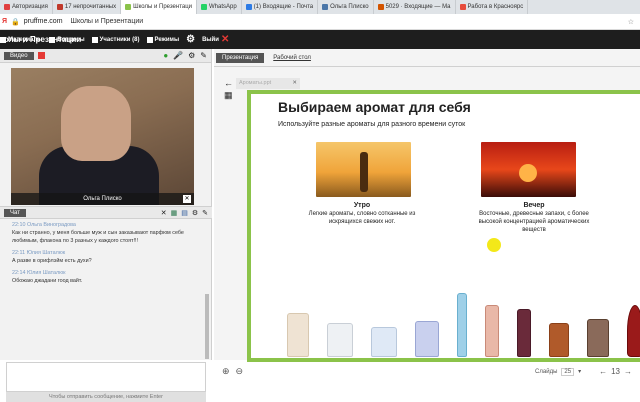 The height and width of the screenshot is (402, 640). I want to click on chat-header: Чат ✕ ▦ ▤ ⚙ ✎, so click(106, 212).